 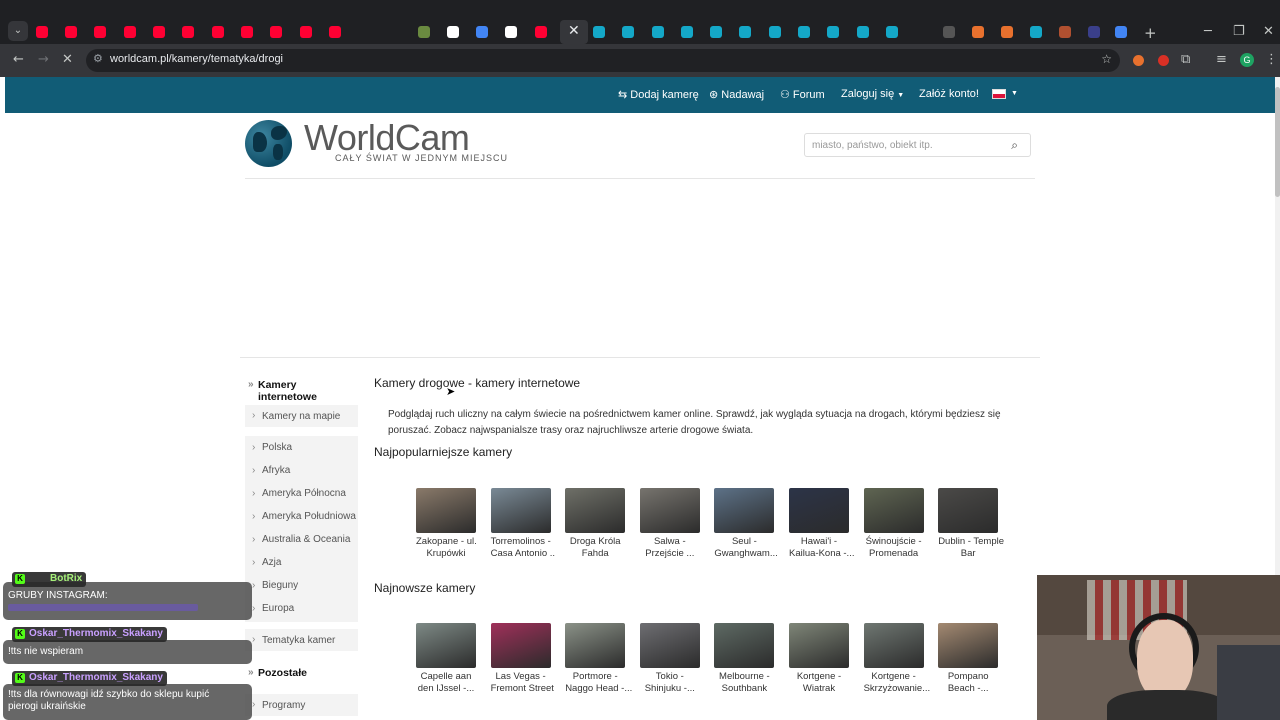 I want to click on camera-caption: Dublin - Temple Bar, so click(x=971, y=548).